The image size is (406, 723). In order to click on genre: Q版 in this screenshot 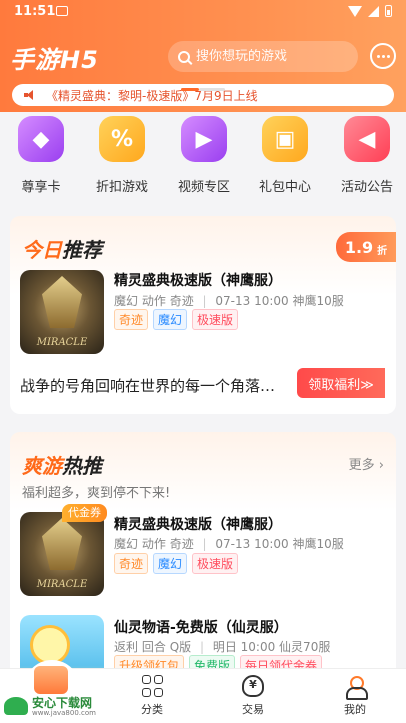, I will do `click(180, 647)`.